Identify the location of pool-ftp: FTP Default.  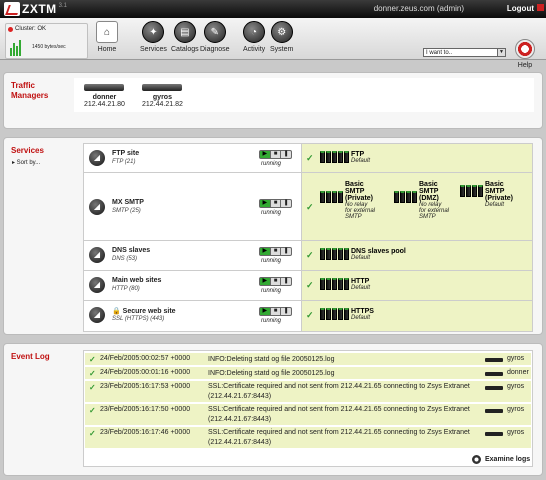
(345, 157).